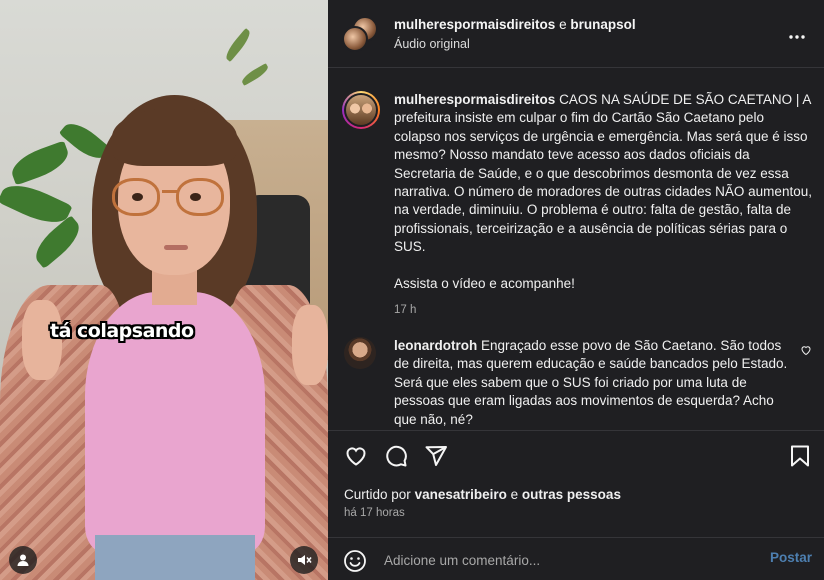 The height and width of the screenshot is (580, 824). Describe the element at coordinates (604, 310) in the screenshot. I see `caption-timestamp: 17 h` at that location.